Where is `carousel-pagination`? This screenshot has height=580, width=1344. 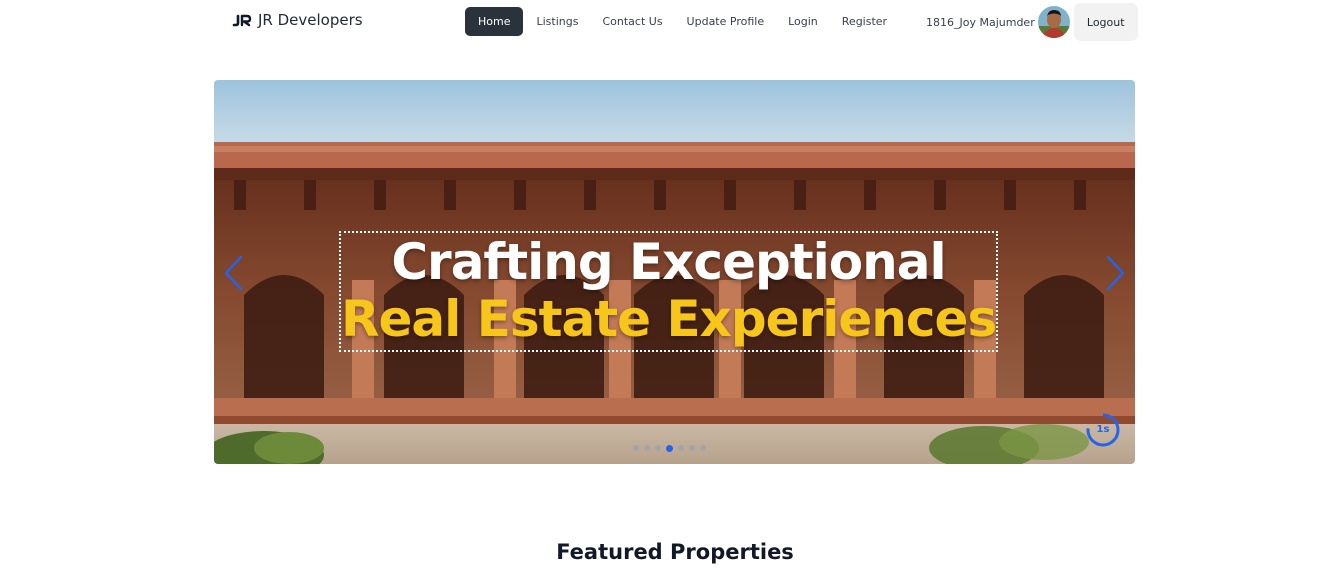 carousel-pagination is located at coordinates (669, 448).